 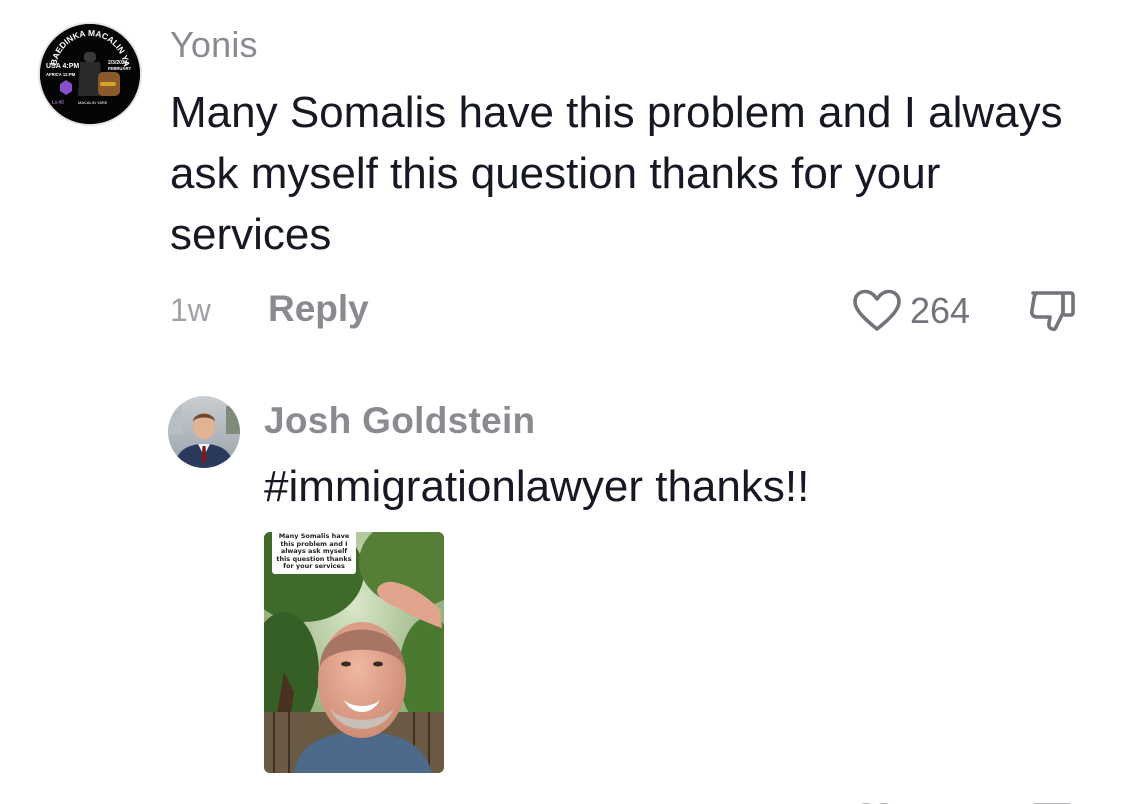 What do you see at coordinates (318, 309) in the screenshot?
I see `reply-button: Reply` at bounding box center [318, 309].